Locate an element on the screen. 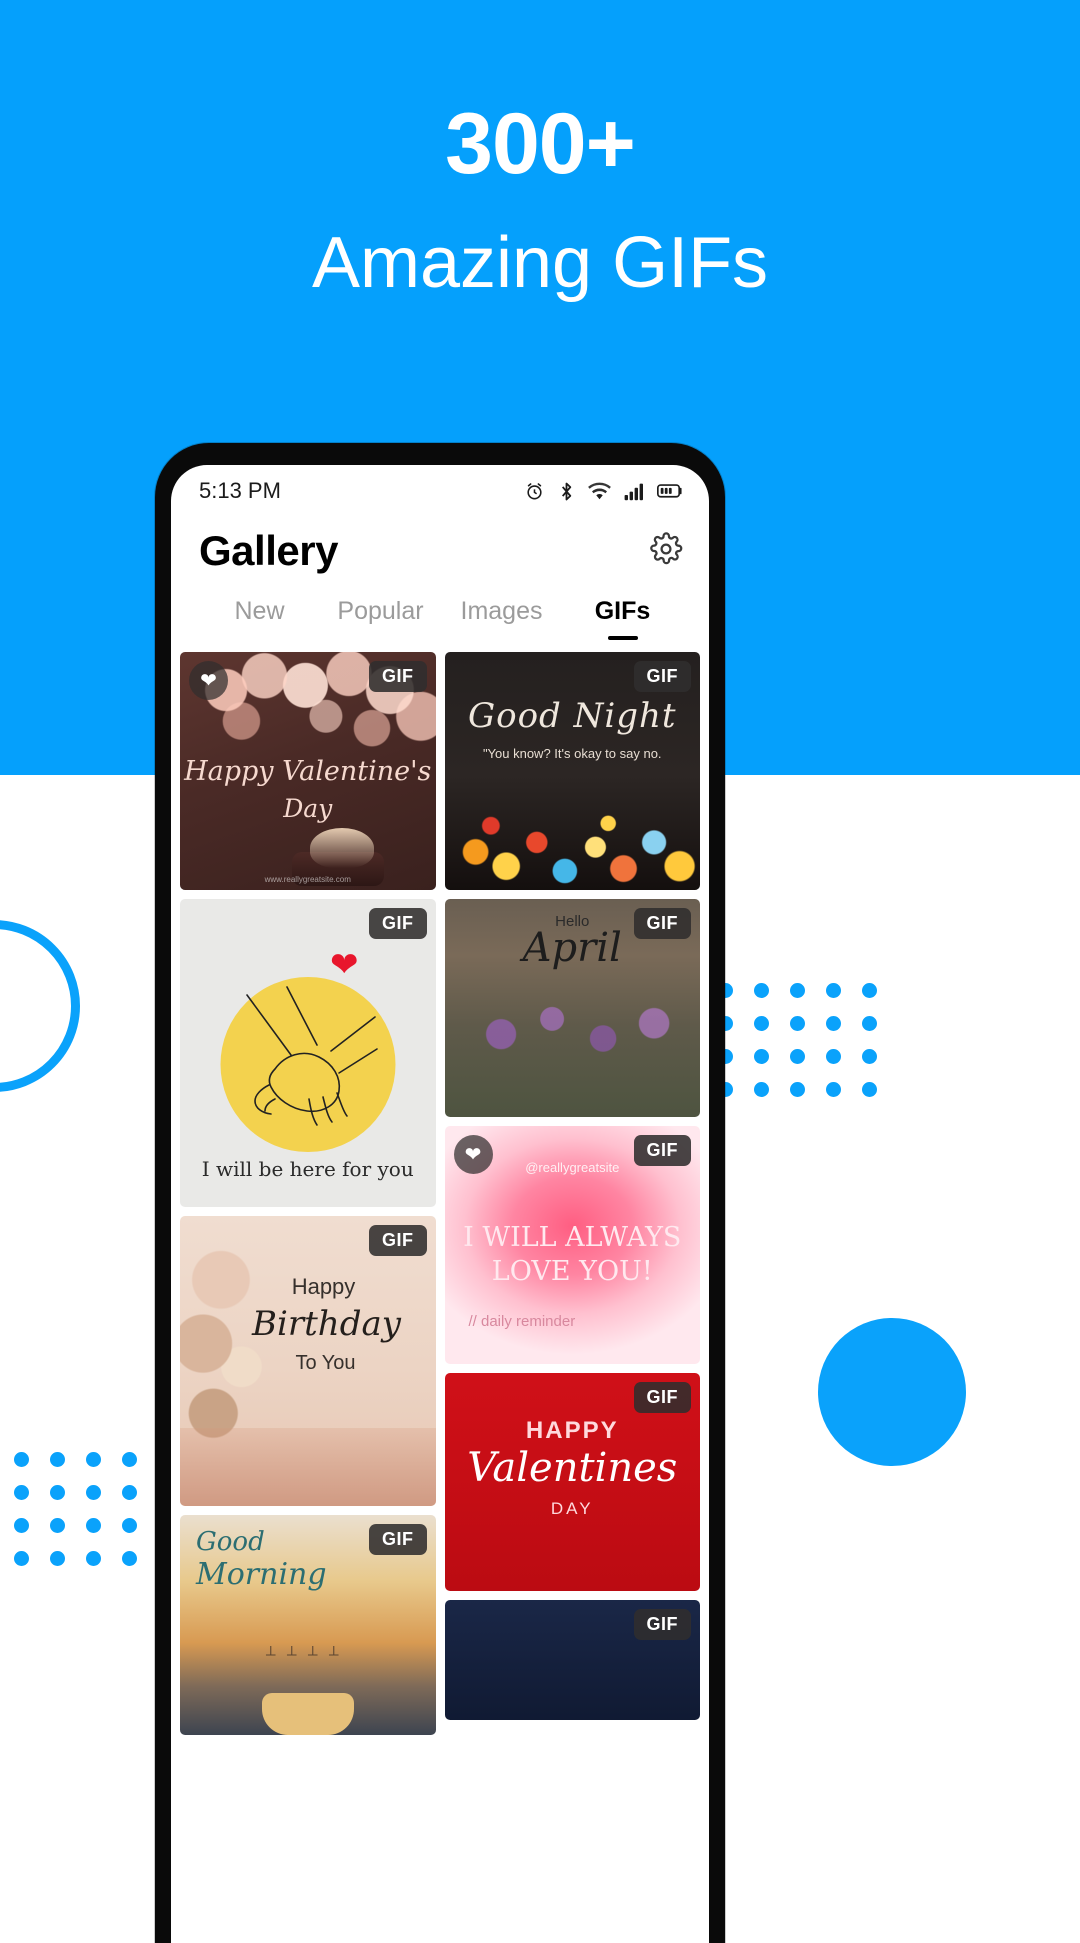 This screenshot has height=1943, width=1080. tile-caption: "You know? It's okay to say no. is located at coordinates (572, 753).